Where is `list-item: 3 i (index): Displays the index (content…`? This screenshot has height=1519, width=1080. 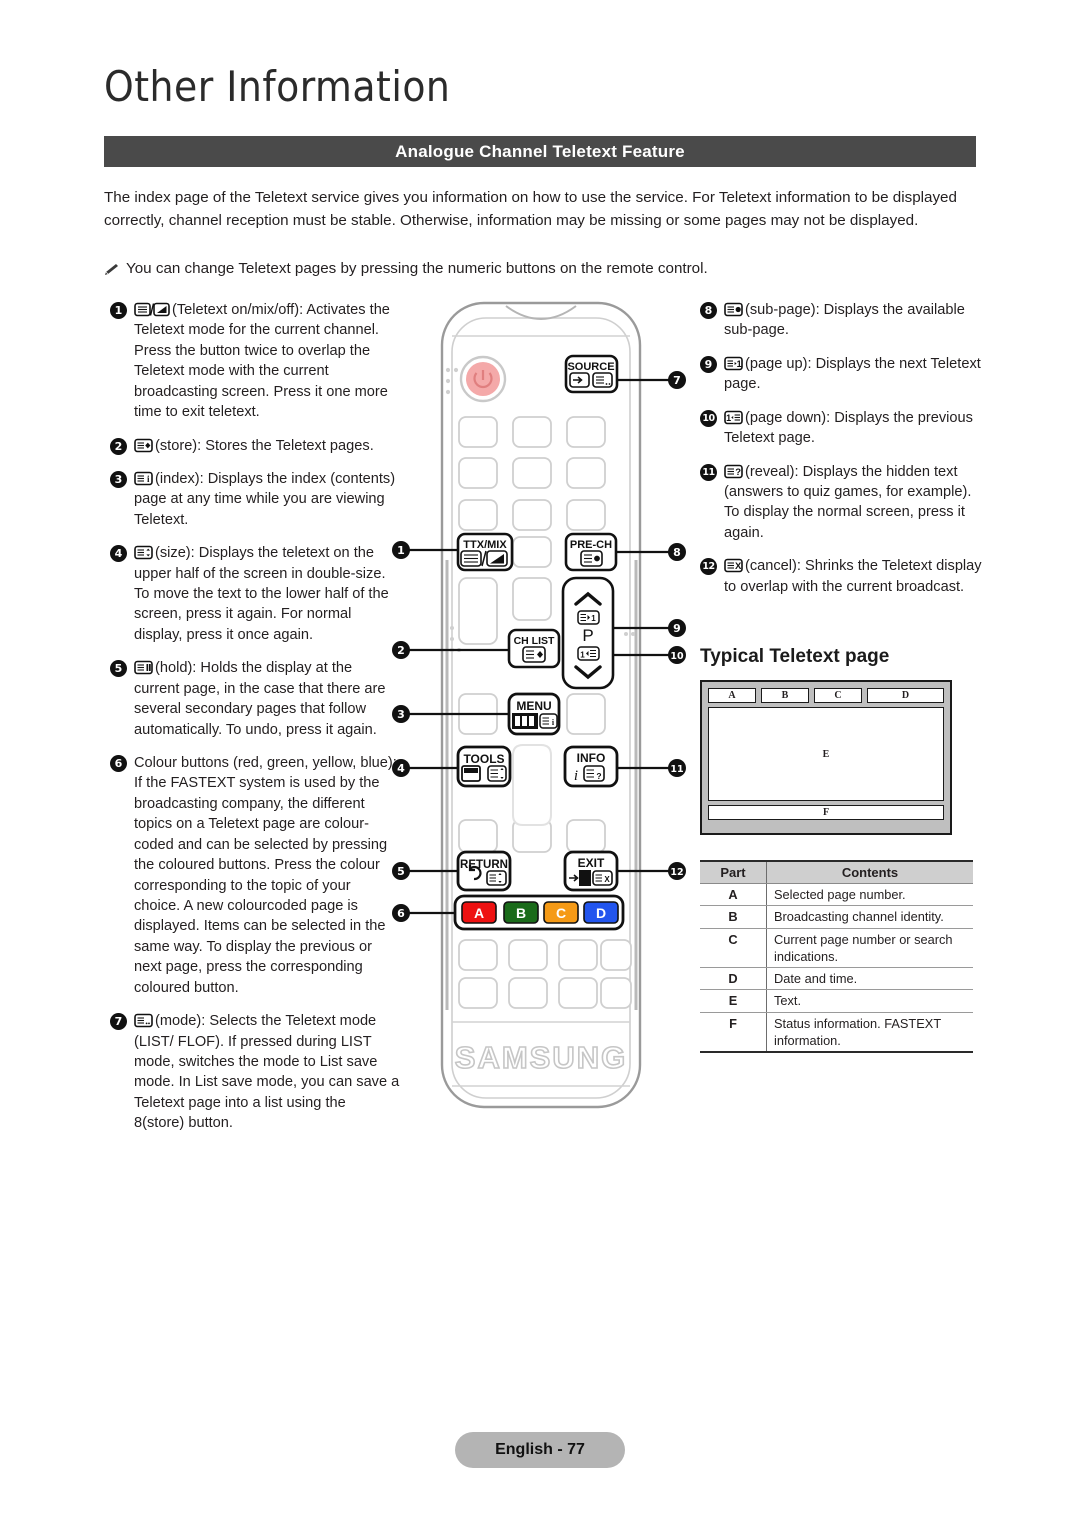
list-item: 3 i (index): Displays the index (content… is located at coordinates (255, 499).